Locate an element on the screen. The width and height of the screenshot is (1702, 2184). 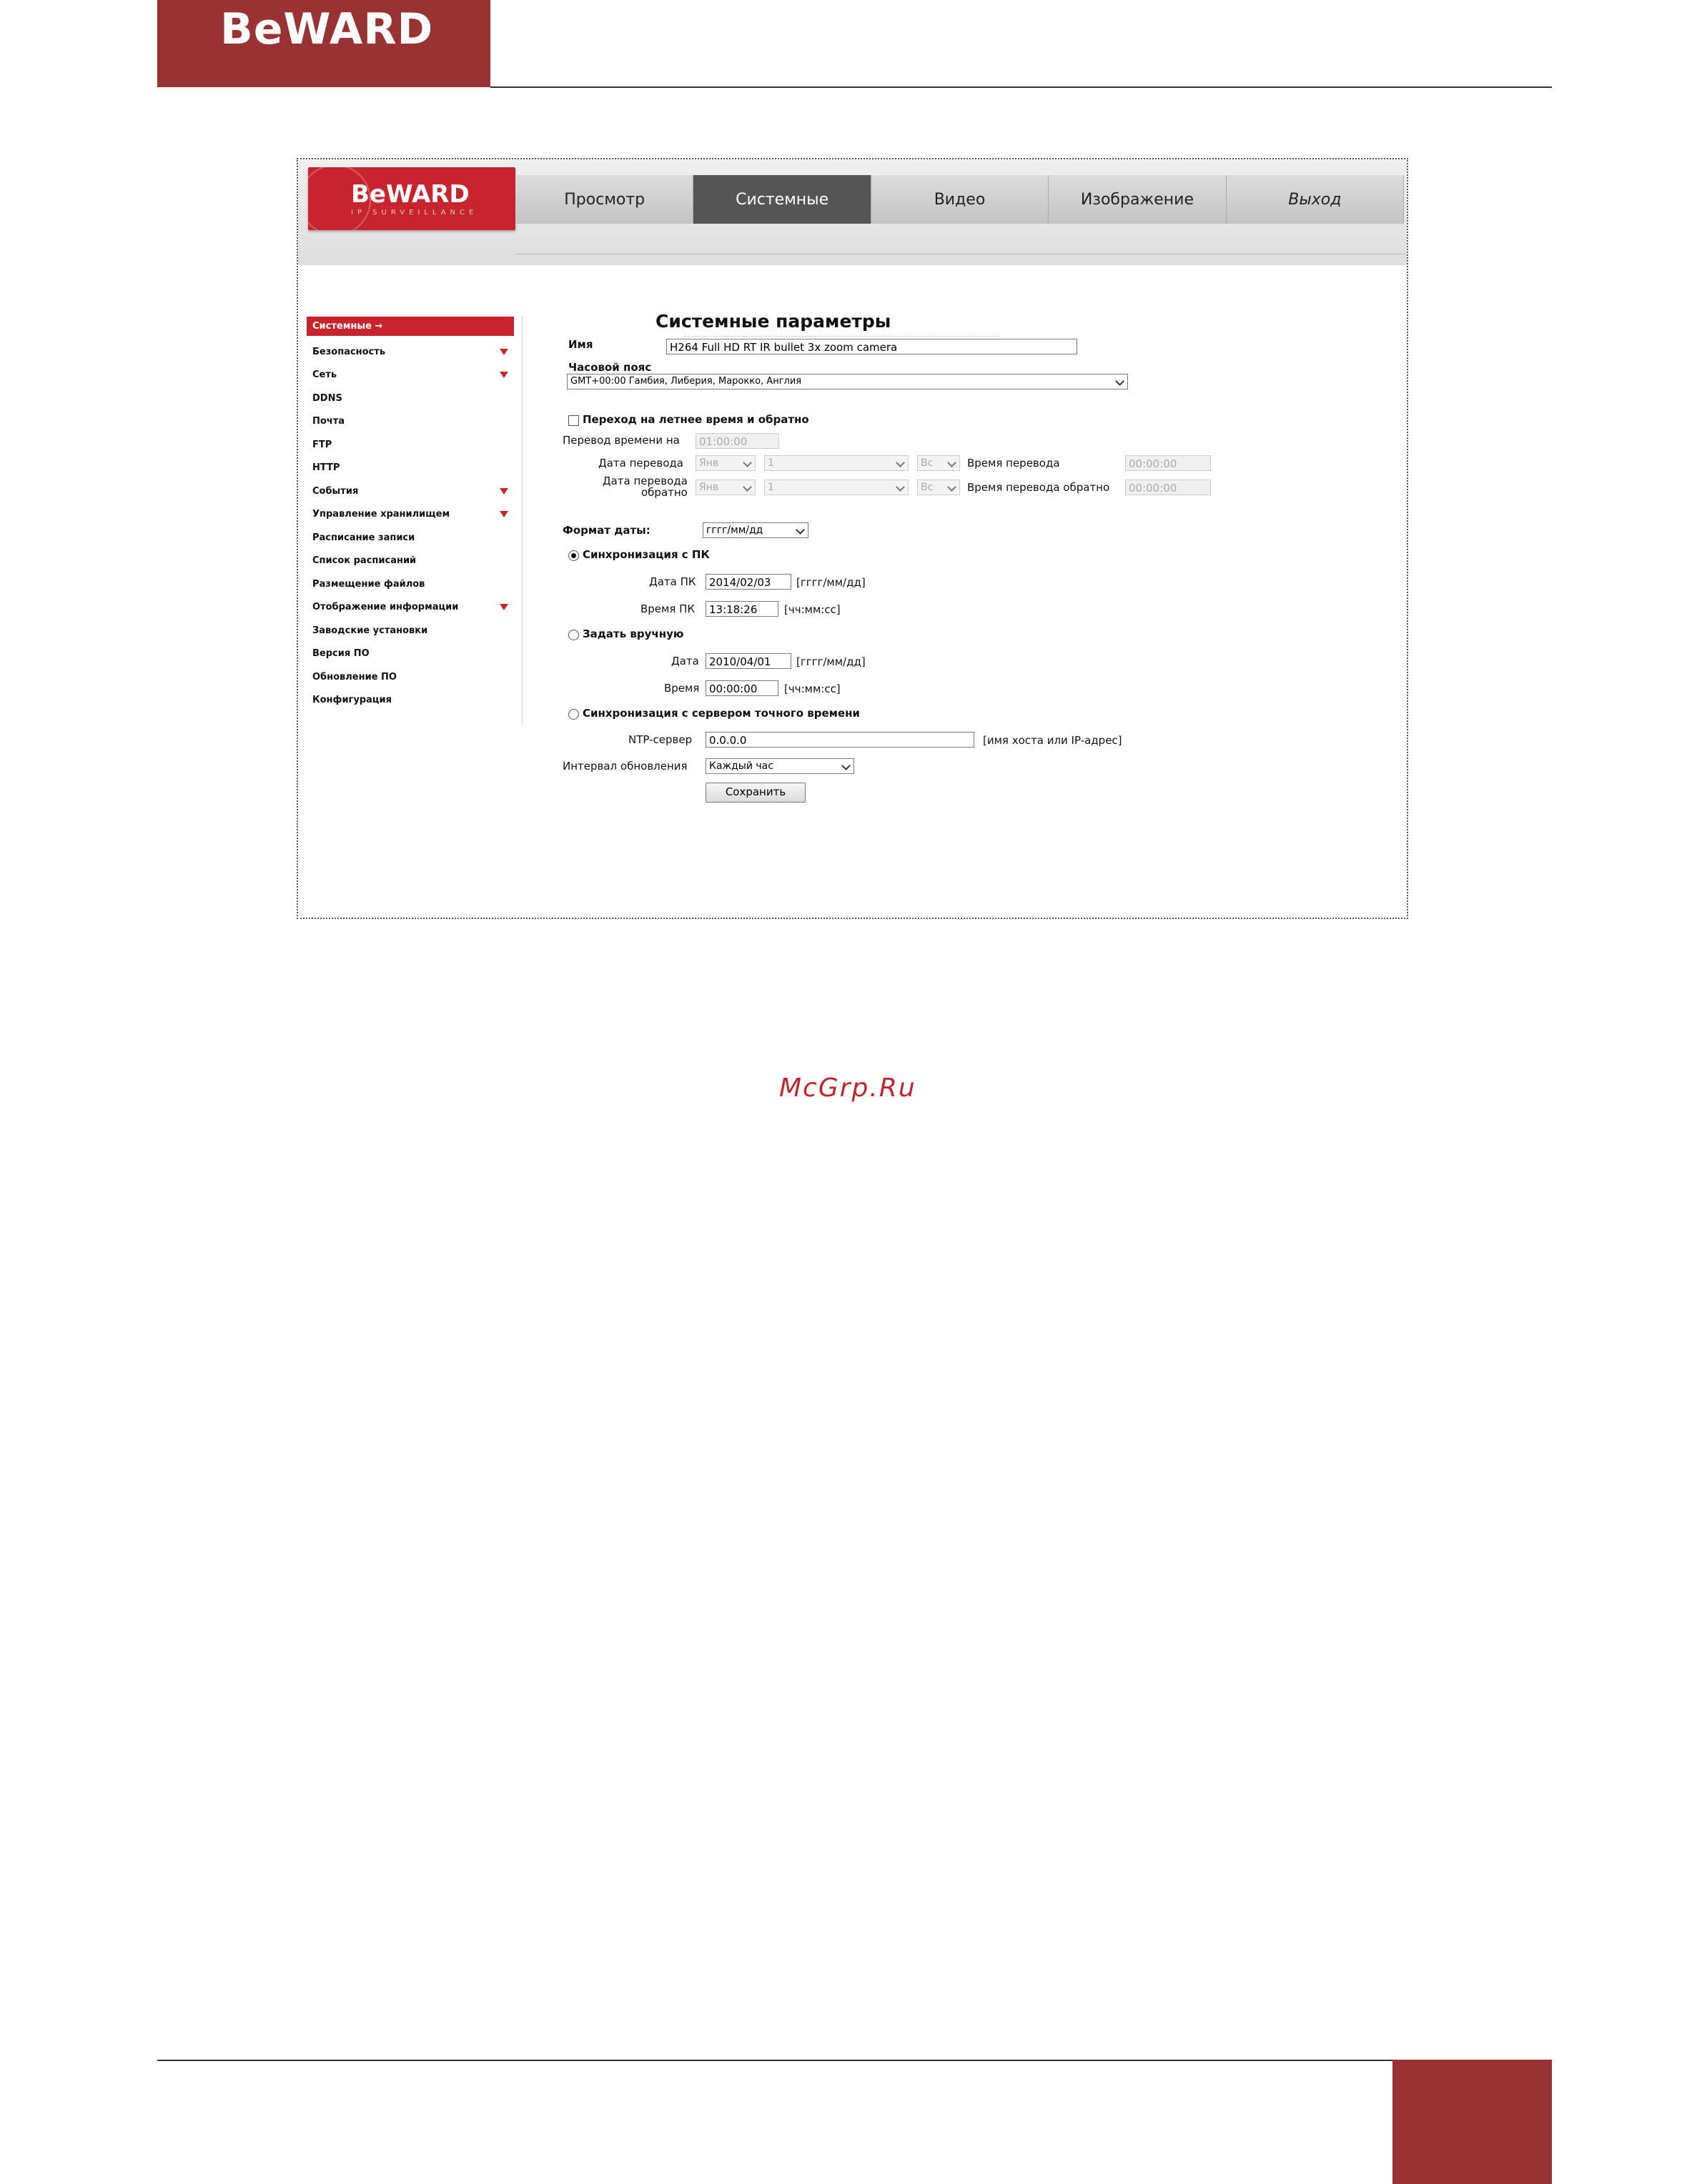
sidebar-item-http: HTTP is located at coordinates (410, 468).